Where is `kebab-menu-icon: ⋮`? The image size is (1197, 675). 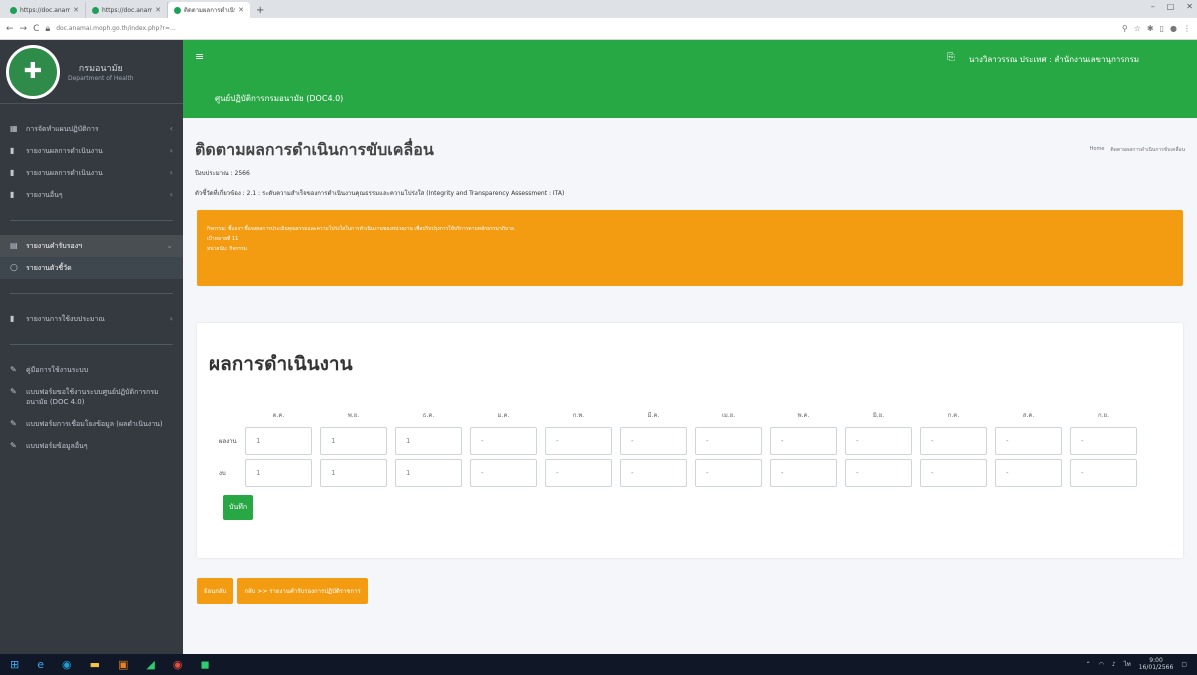
kebab-menu-icon: ⋮ is located at coordinates (1187, 28).